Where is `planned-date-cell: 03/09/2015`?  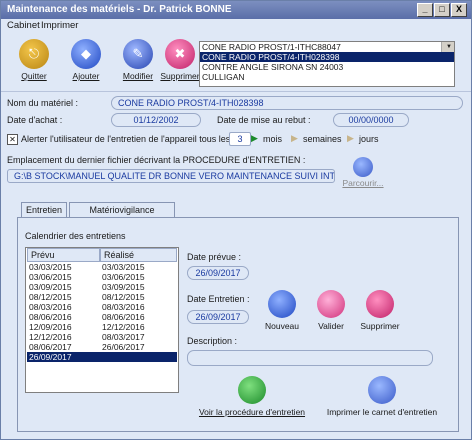
planned-date-cell: 03/09/2015 is located at coordinates (50, 287).